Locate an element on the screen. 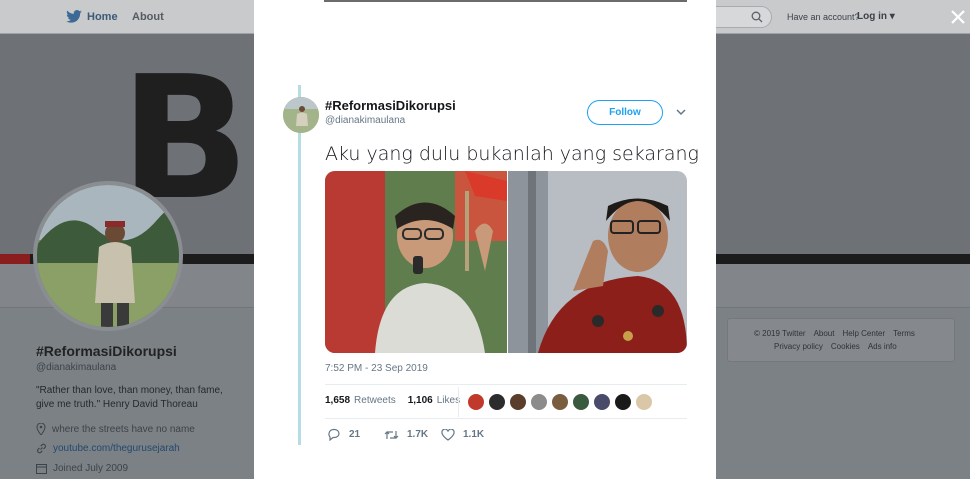 This screenshot has width=970, height=479. photo-young-man-with-microphone is located at coordinates (416, 262).